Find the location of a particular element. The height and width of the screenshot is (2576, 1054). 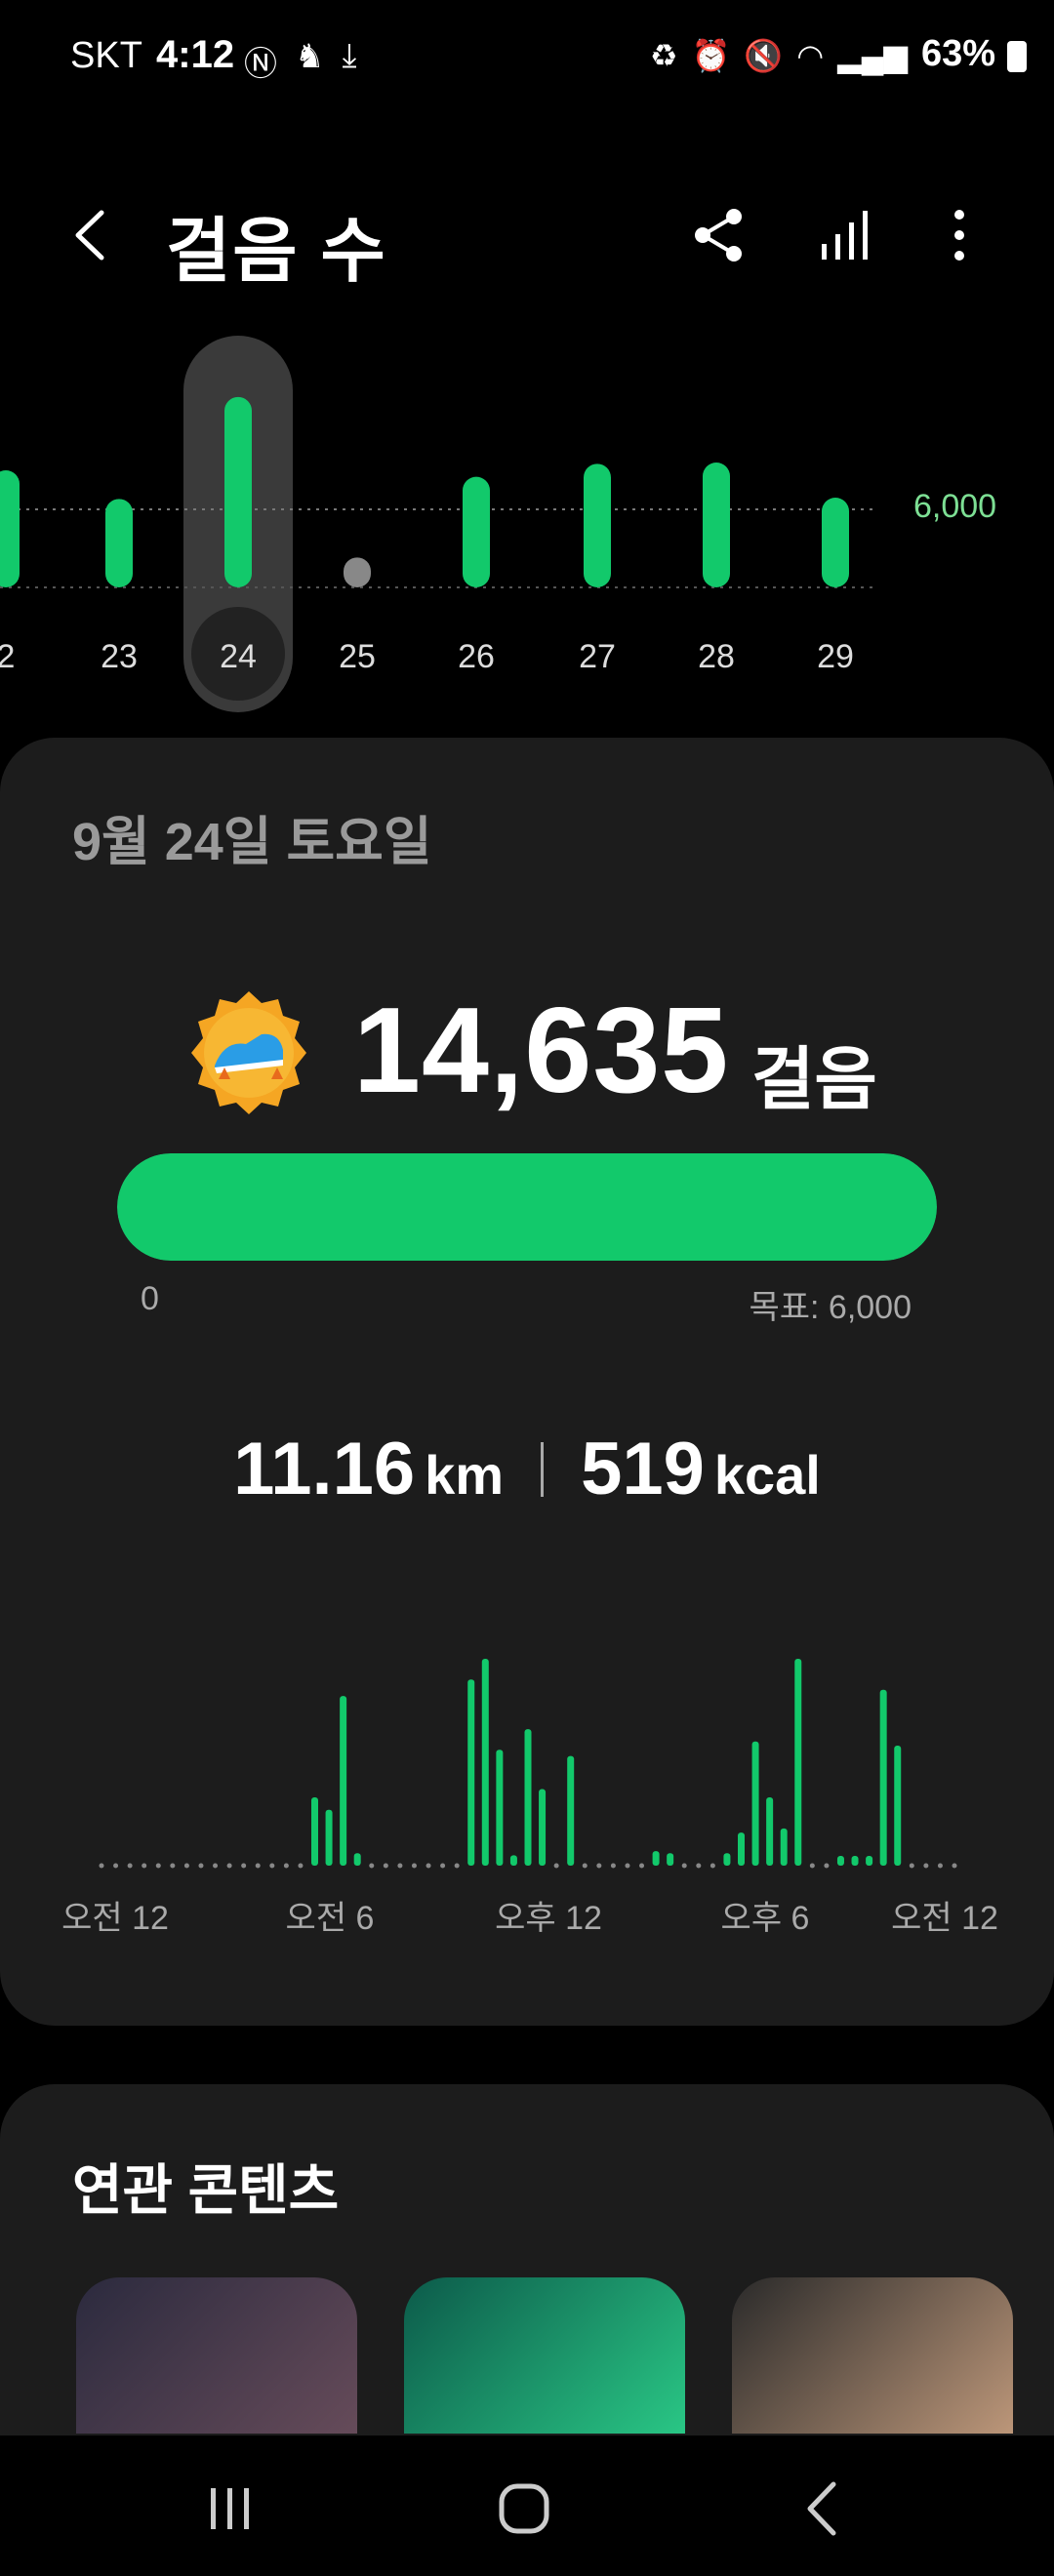

page-title: 걸음 수 is located at coordinates (276, 252).